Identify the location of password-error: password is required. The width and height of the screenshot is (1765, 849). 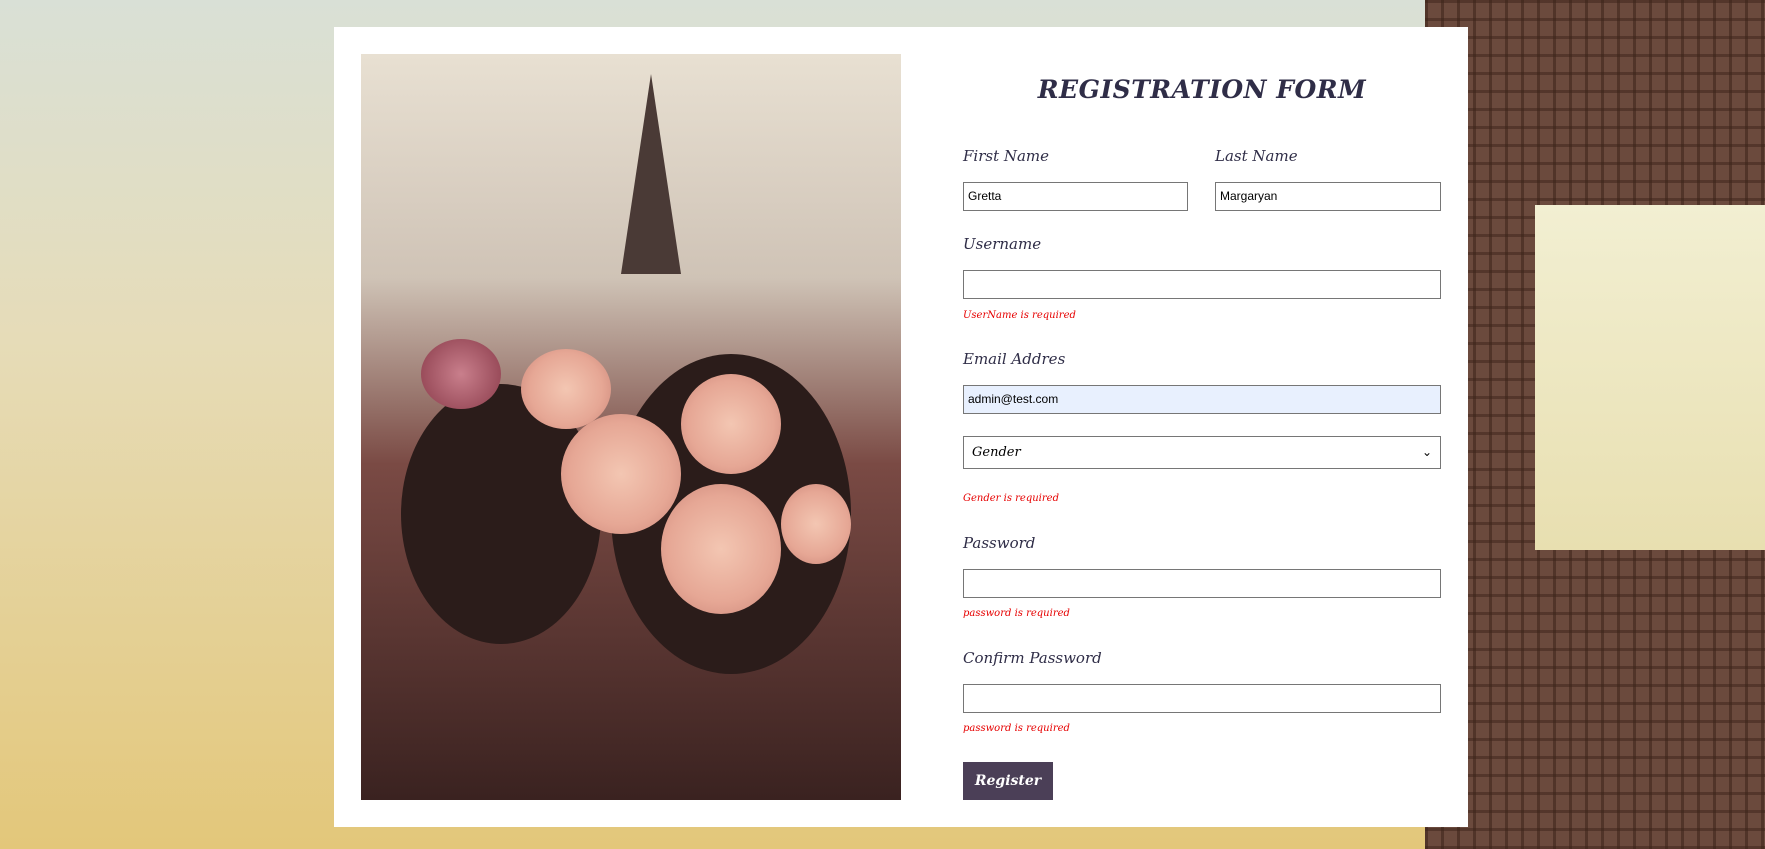
(1016, 613).